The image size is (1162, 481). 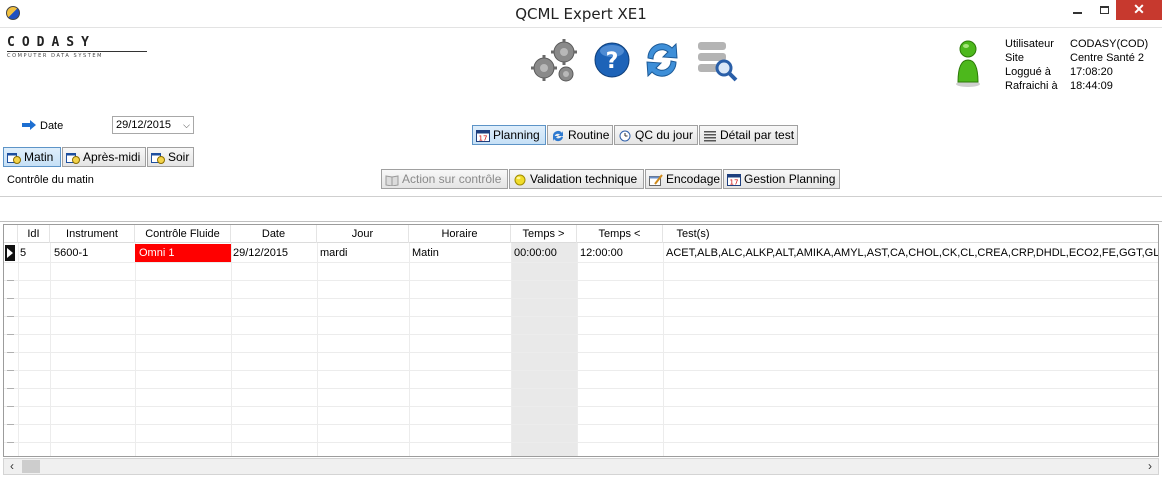 I want to click on search-list-icon, so click(x=718, y=60).